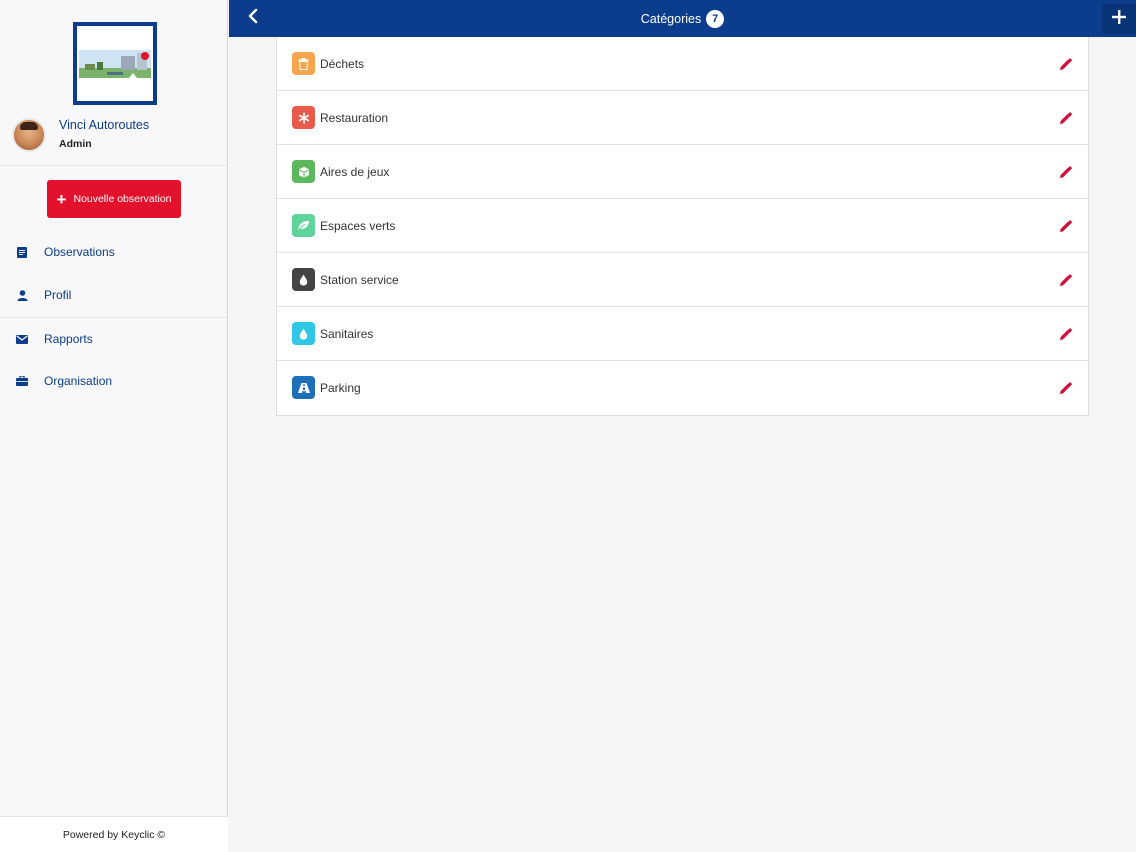 This screenshot has width=1136, height=852. I want to click on add-category-button, so click(1119, 19).